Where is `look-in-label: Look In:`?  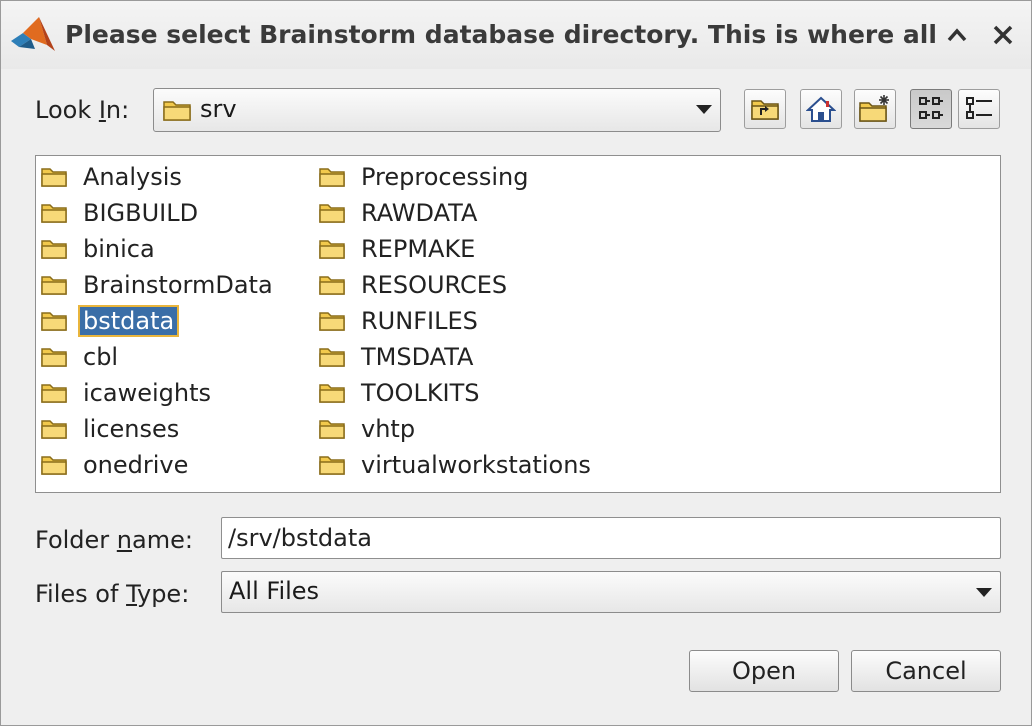
look-in-label: Look In: is located at coordinates (82, 110).